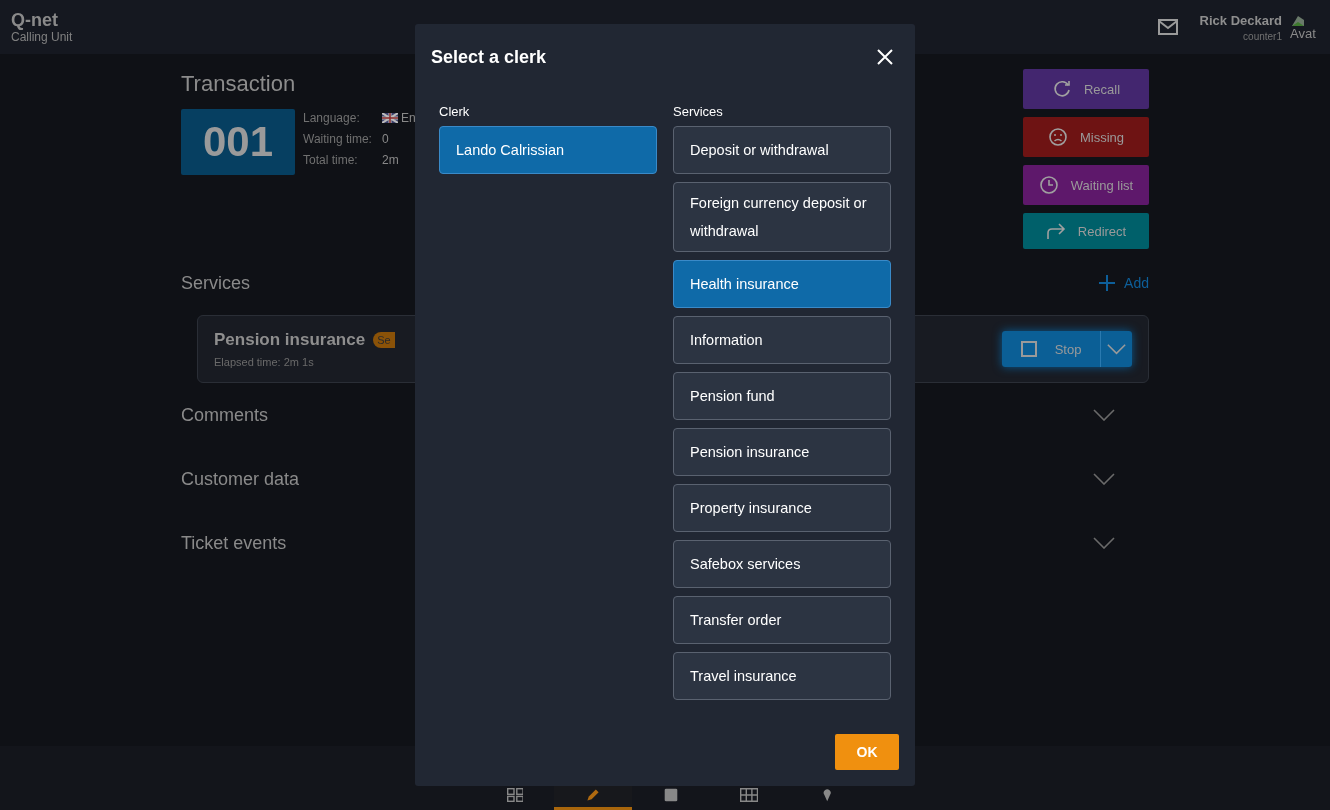  I want to click on elapsed-time: Elapsed time: 2m 1s, so click(264, 362).